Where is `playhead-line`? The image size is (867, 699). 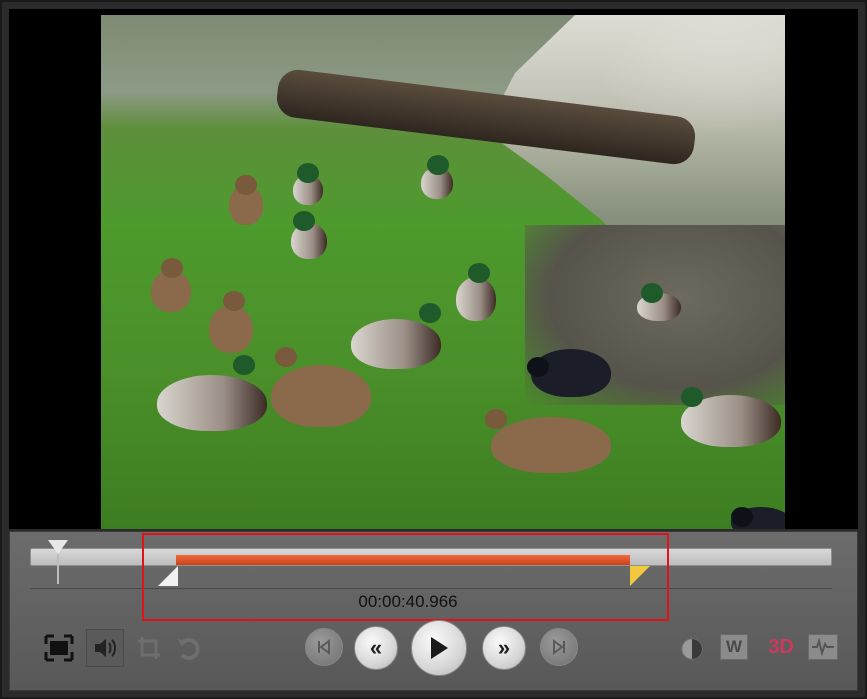 playhead-line is located at coordinates (58, 569).